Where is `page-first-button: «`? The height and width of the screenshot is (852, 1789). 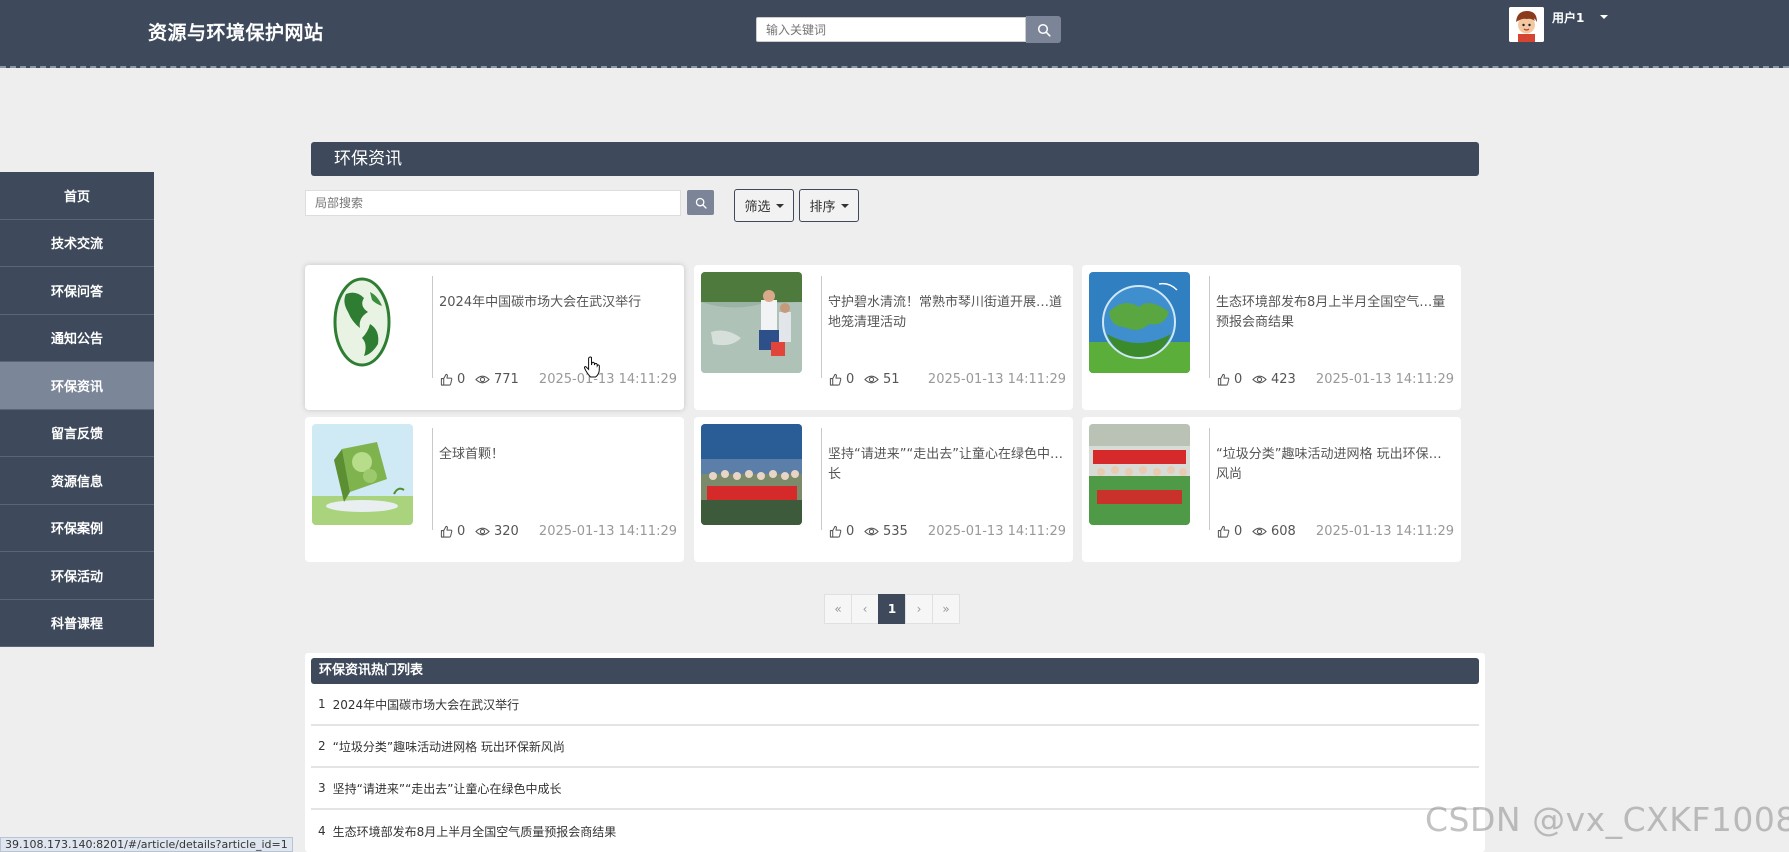
page-first-button: « is located at coordinates (838, 609).